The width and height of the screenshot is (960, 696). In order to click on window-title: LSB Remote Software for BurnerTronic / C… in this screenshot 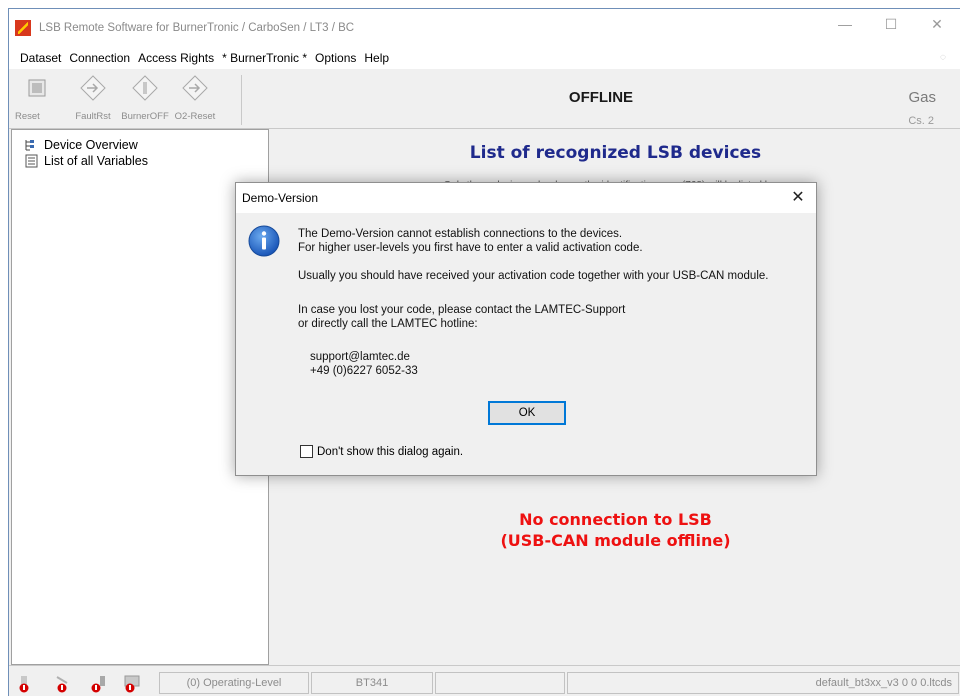, I will do `click(197, 28)`.